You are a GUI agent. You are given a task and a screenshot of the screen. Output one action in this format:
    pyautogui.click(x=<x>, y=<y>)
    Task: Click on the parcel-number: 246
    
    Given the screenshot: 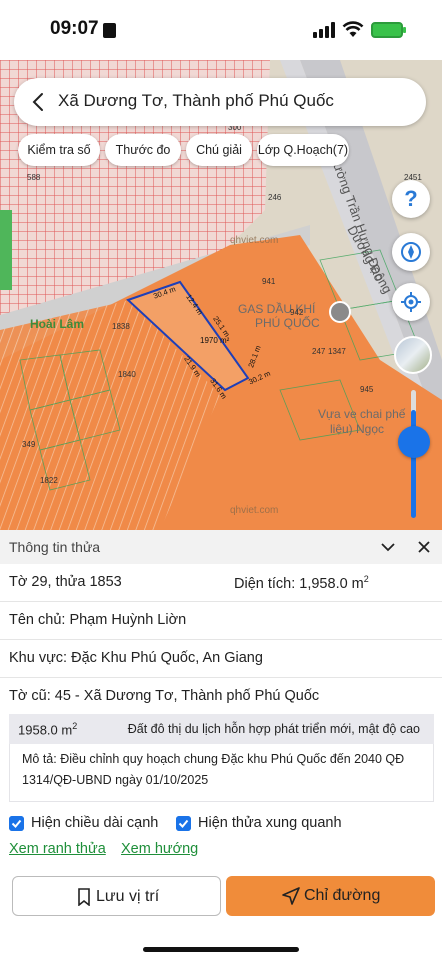 What is the action you would take?
    pyautogui.click(x=275, y=197)
    